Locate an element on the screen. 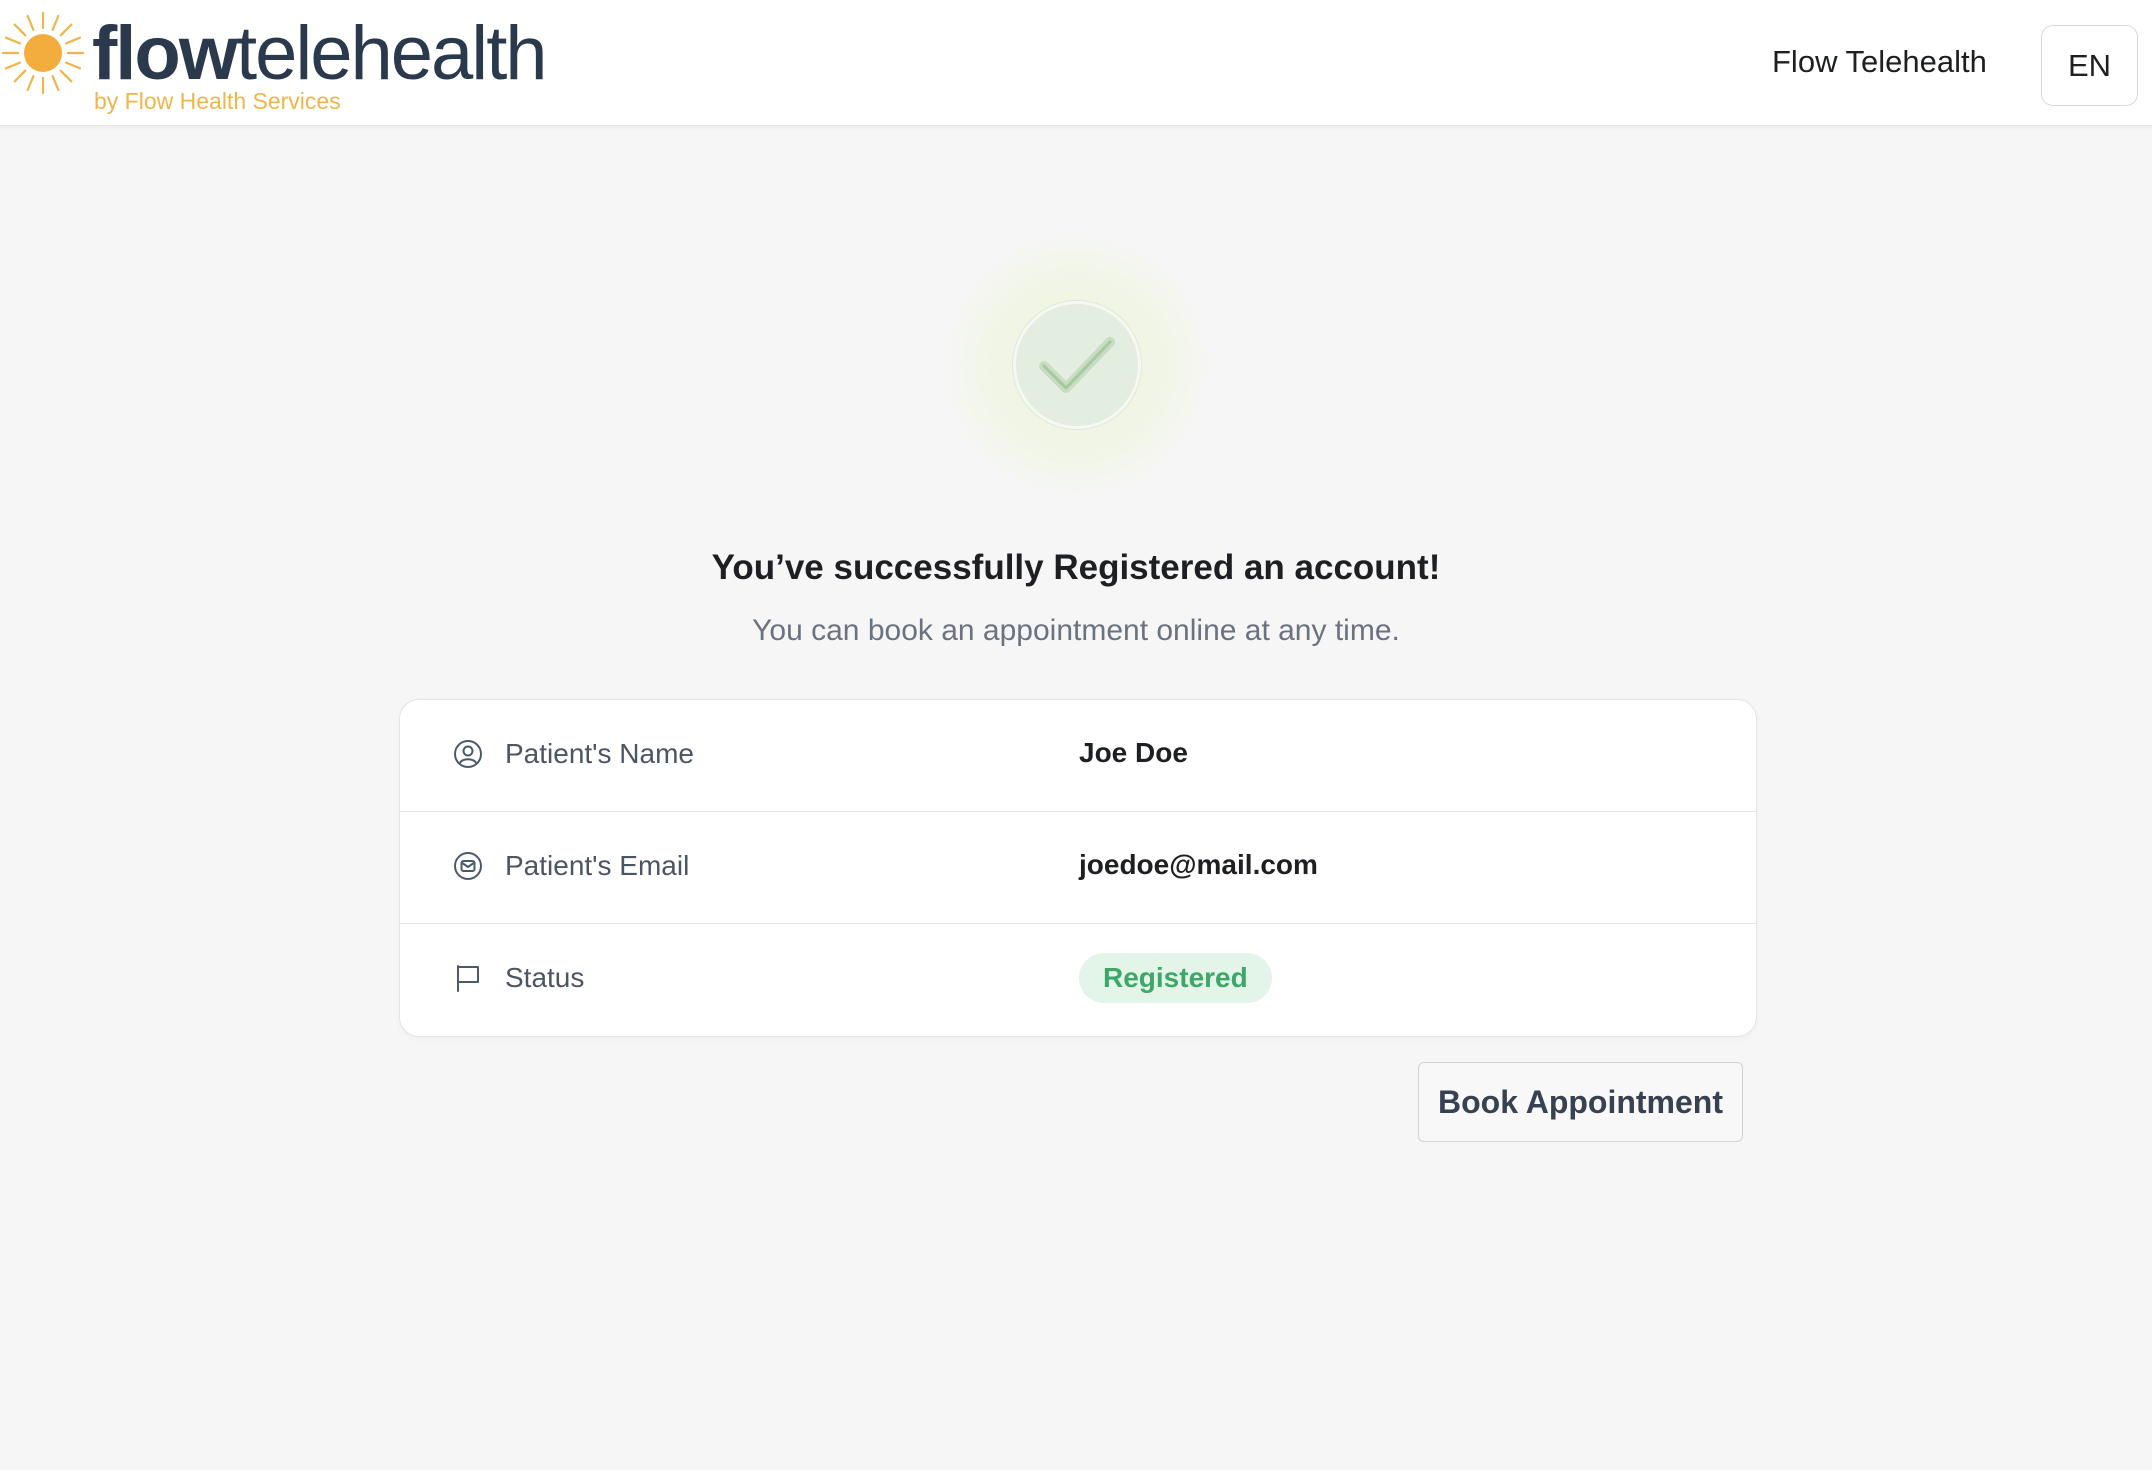 The width and height of the screenshot is (2152, 1470). language-selector-button: EN is located at coordinates (2089, 65).